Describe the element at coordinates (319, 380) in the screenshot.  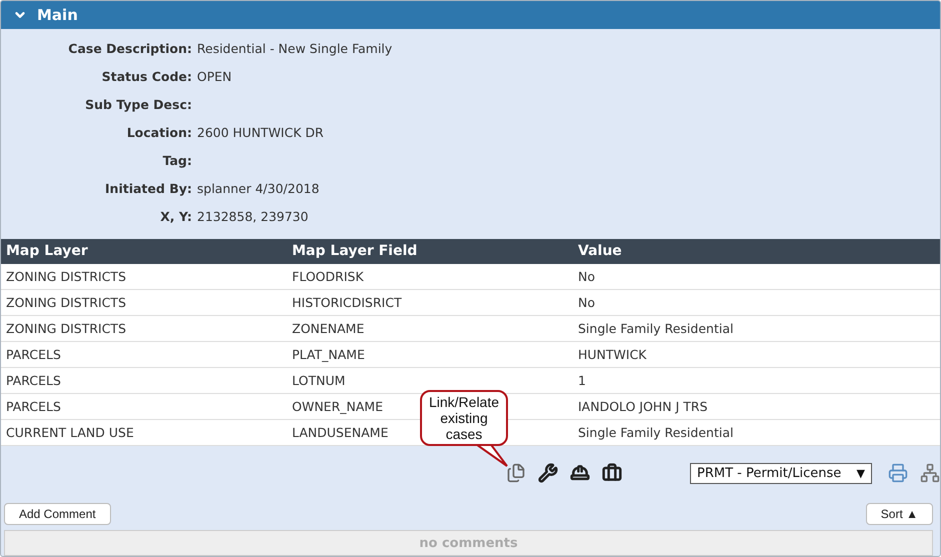
I see `table-cell: LOTNUM` at that location.